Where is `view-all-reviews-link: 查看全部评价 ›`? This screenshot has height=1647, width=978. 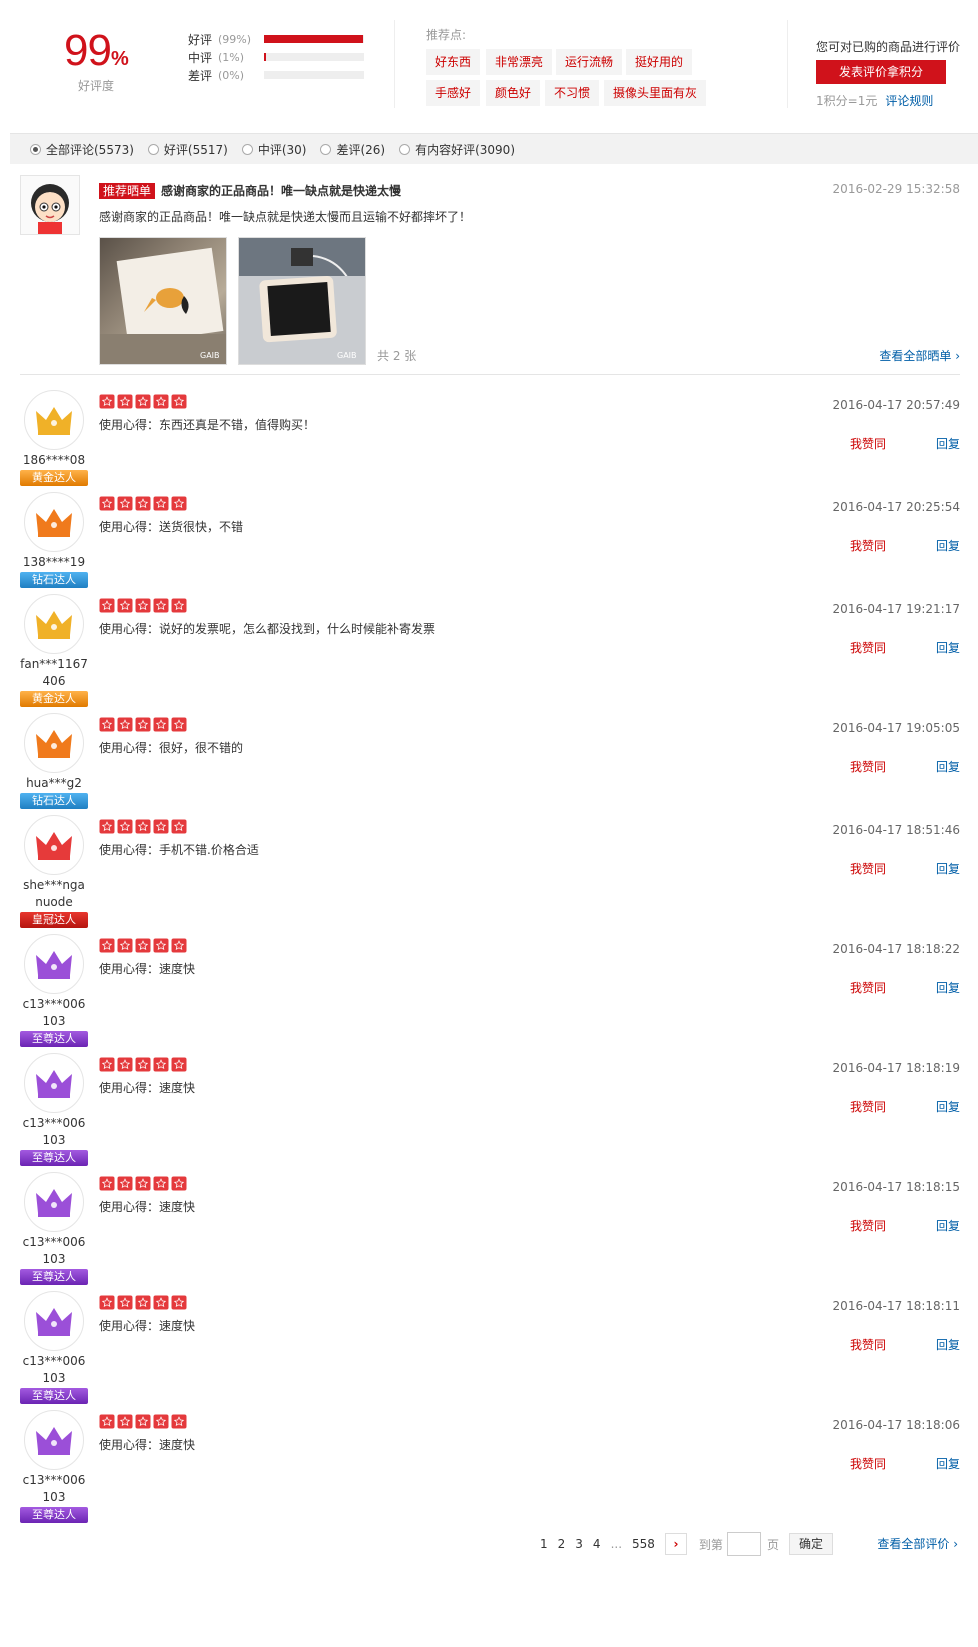 view-all-reviews-link: 查看全部评价 › is located at coordinates (917, 1543).